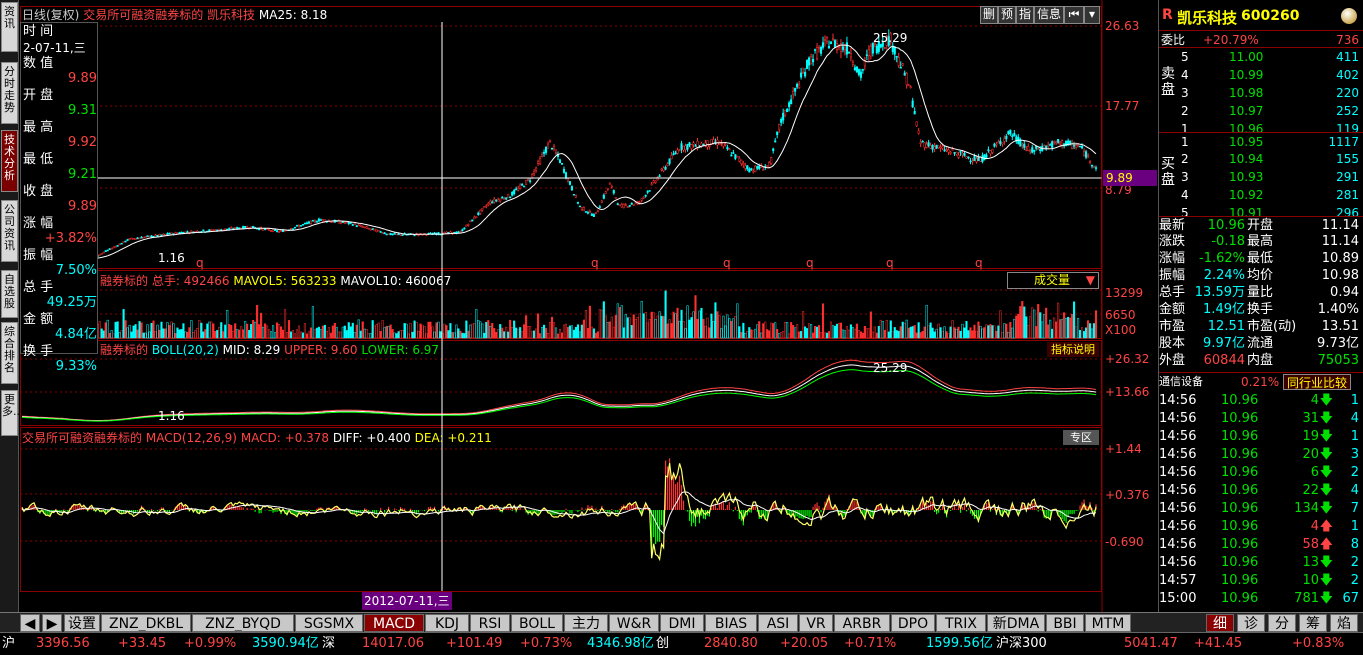  Describe the element at coordinates (1282, 623) in the screenshot. I see `right-tab: 分` at that location.